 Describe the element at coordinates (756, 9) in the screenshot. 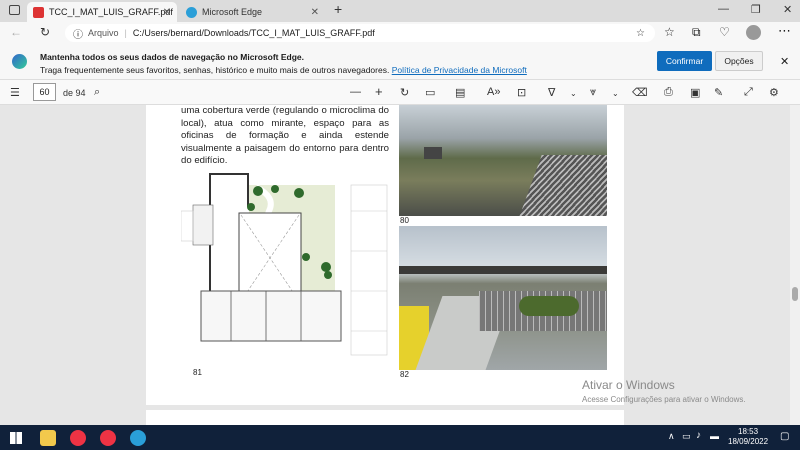

I see `maximize-icon: ❐` at that location.